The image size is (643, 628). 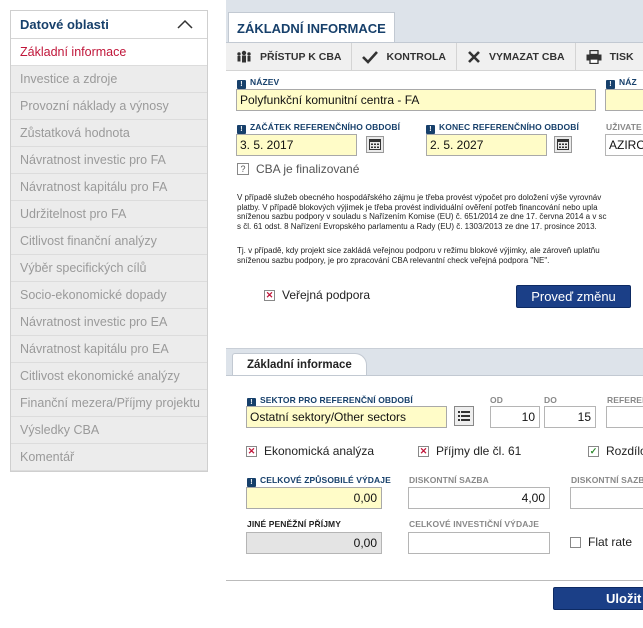 I want to click on from-label: OD, so click(x=496, y=400).